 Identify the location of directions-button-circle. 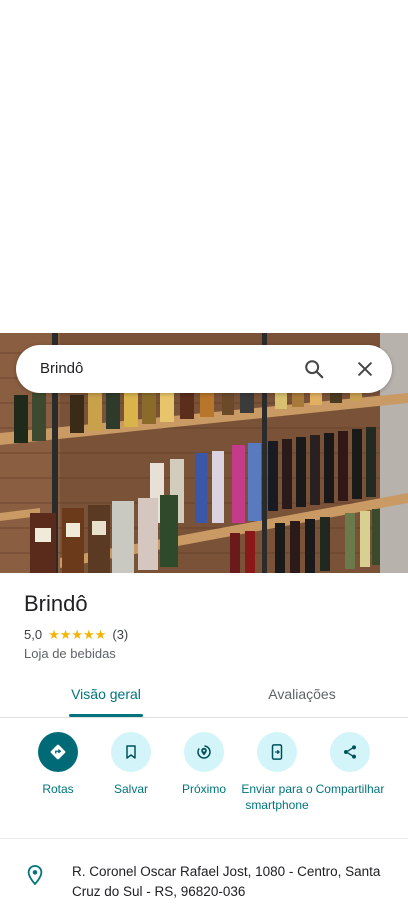
(58, 752).